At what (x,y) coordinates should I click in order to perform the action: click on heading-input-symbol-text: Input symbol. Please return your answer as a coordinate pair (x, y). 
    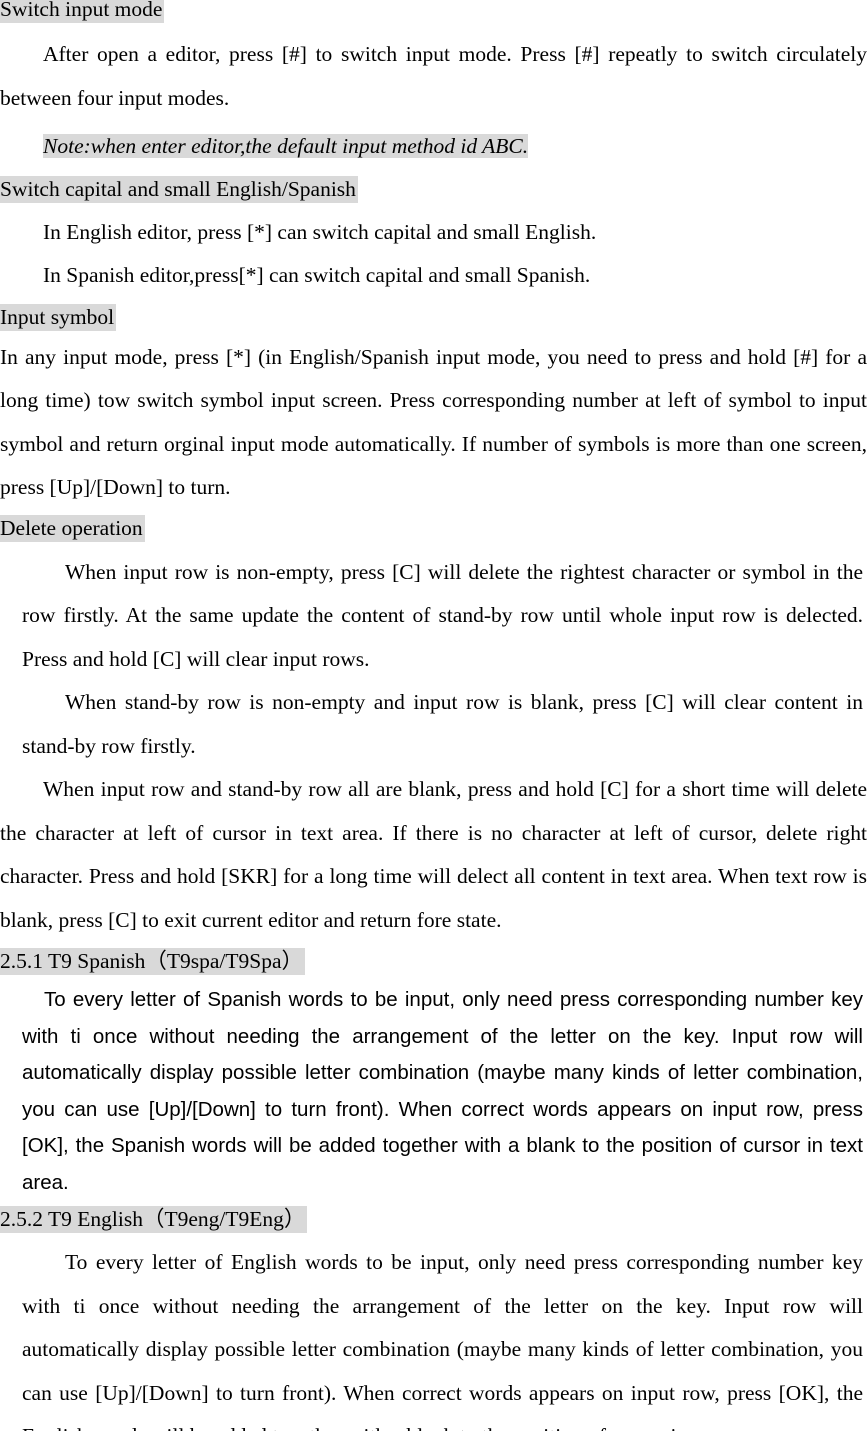
    Looking at the image, I should click on (58, 317).